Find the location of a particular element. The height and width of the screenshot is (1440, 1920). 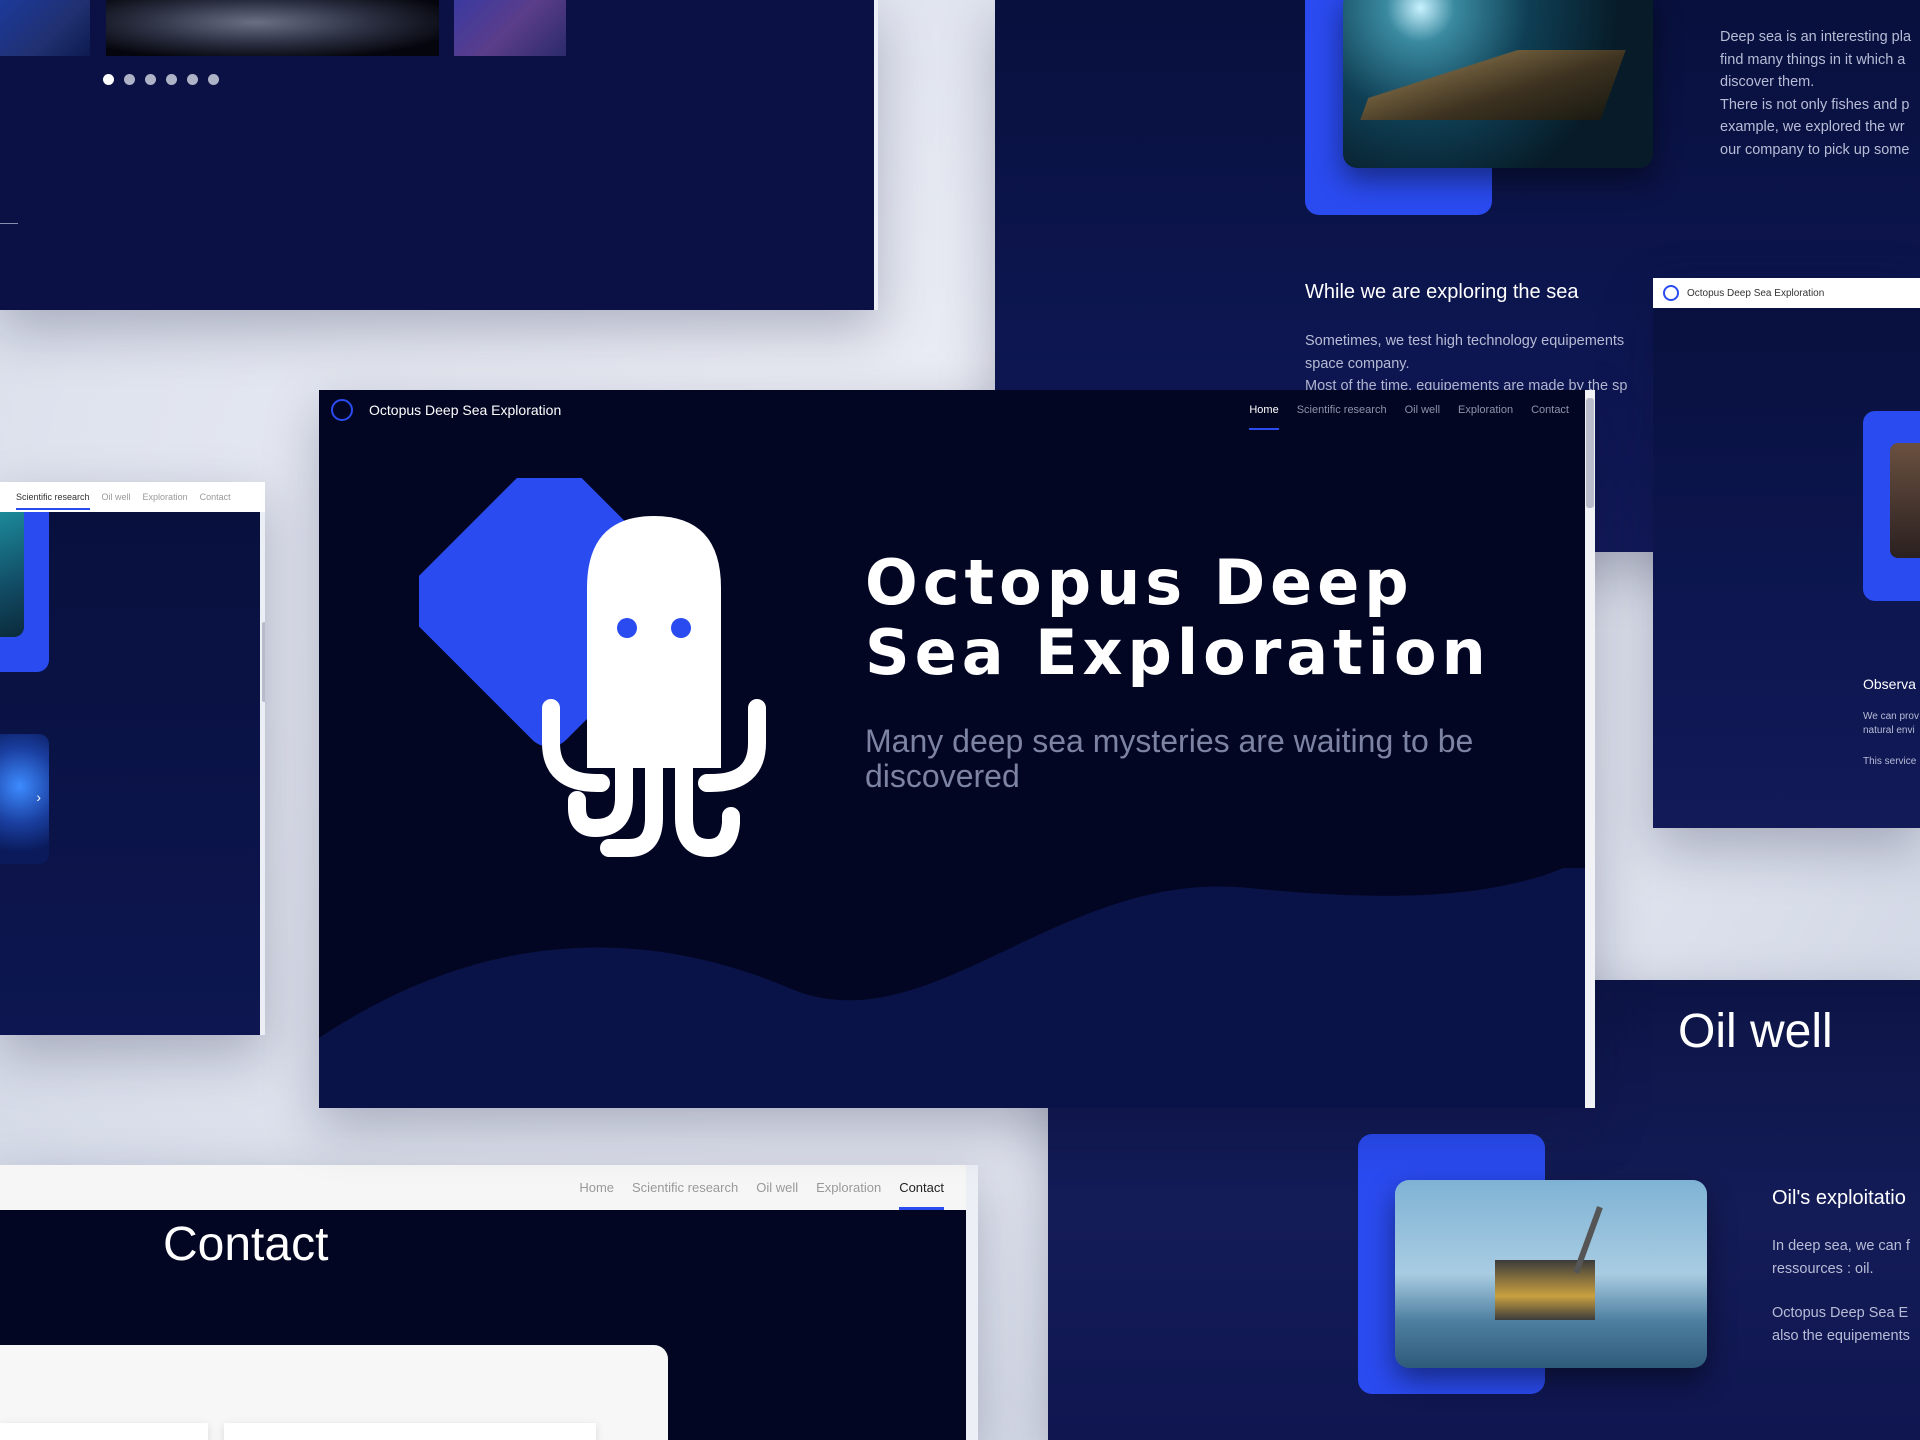

carousel-dot-active is located at coordinates (108, 79).